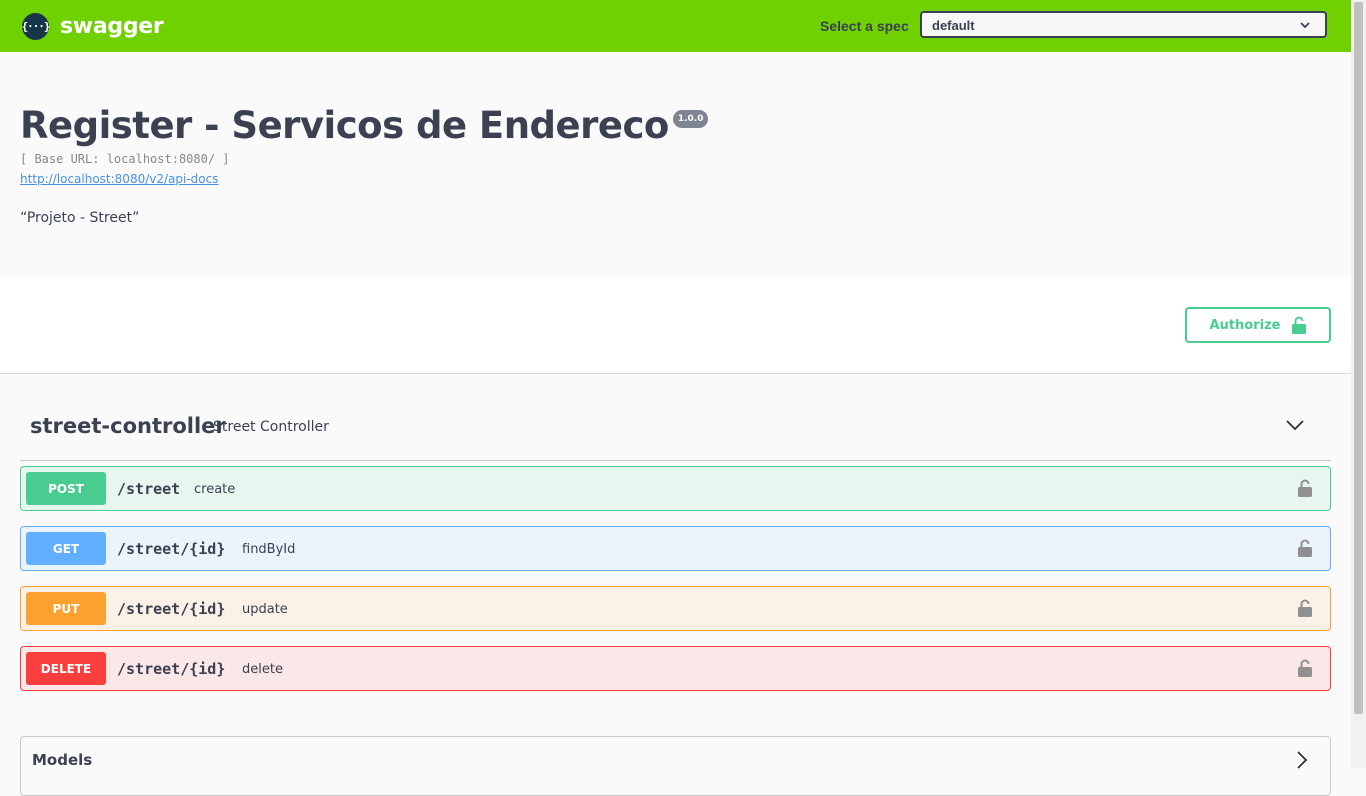 This screenshot has height=796, width=1366. Describe the element at coordinates (66, 668) in the screenshot. I see `method-badge: DELETE` at that location.